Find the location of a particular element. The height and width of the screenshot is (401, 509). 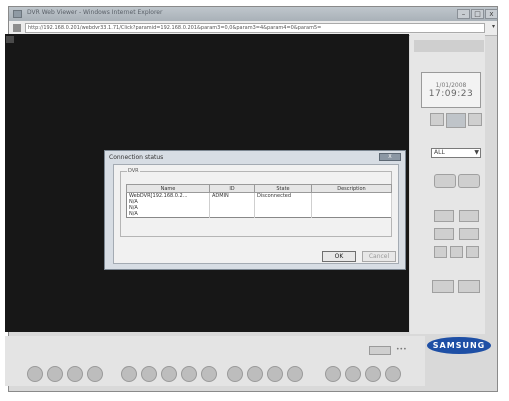

table-row: N/A is located at coordinates (259, 214).